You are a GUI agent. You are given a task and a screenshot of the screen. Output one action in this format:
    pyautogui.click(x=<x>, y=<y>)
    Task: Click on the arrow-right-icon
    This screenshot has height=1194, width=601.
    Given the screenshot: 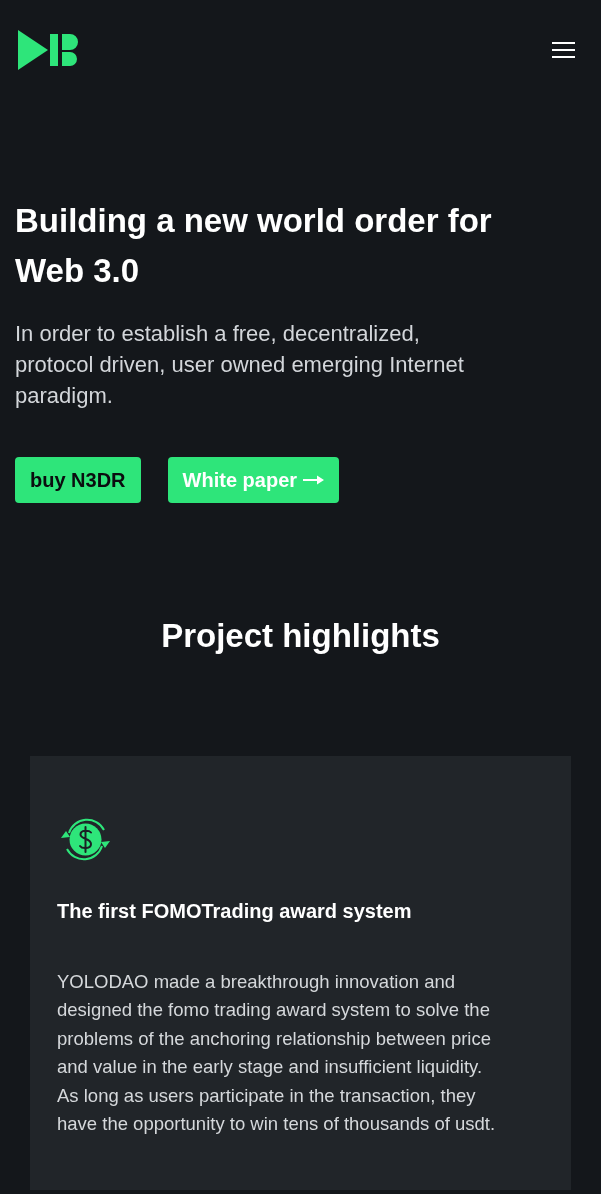 What is the action you would take?
    pyautogui.click(x=314, y=480)
    